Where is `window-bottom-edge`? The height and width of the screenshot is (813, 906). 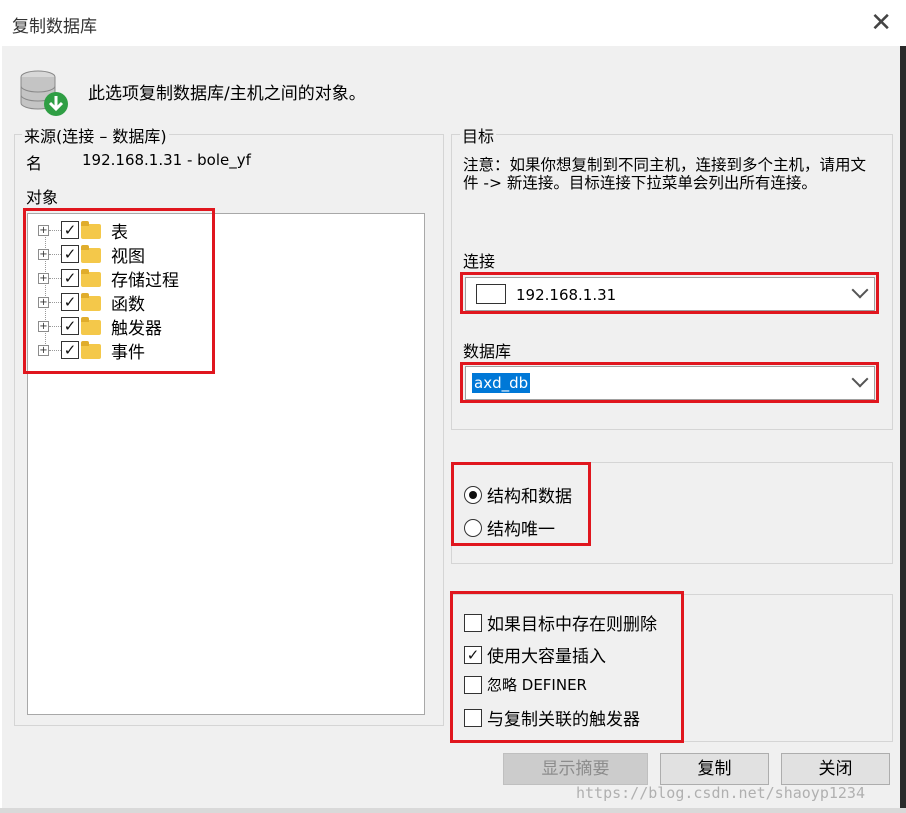 window-bottom-edge is located at coordinates (453, 810).